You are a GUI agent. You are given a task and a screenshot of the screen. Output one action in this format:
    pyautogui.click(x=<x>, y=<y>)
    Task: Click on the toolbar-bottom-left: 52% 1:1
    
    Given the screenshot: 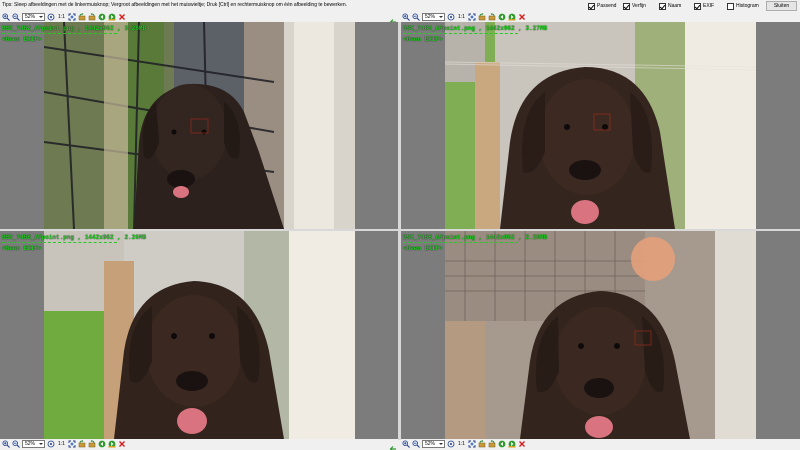 What is the action you would take?
    pyautogui.click(x=64, y=444)
    